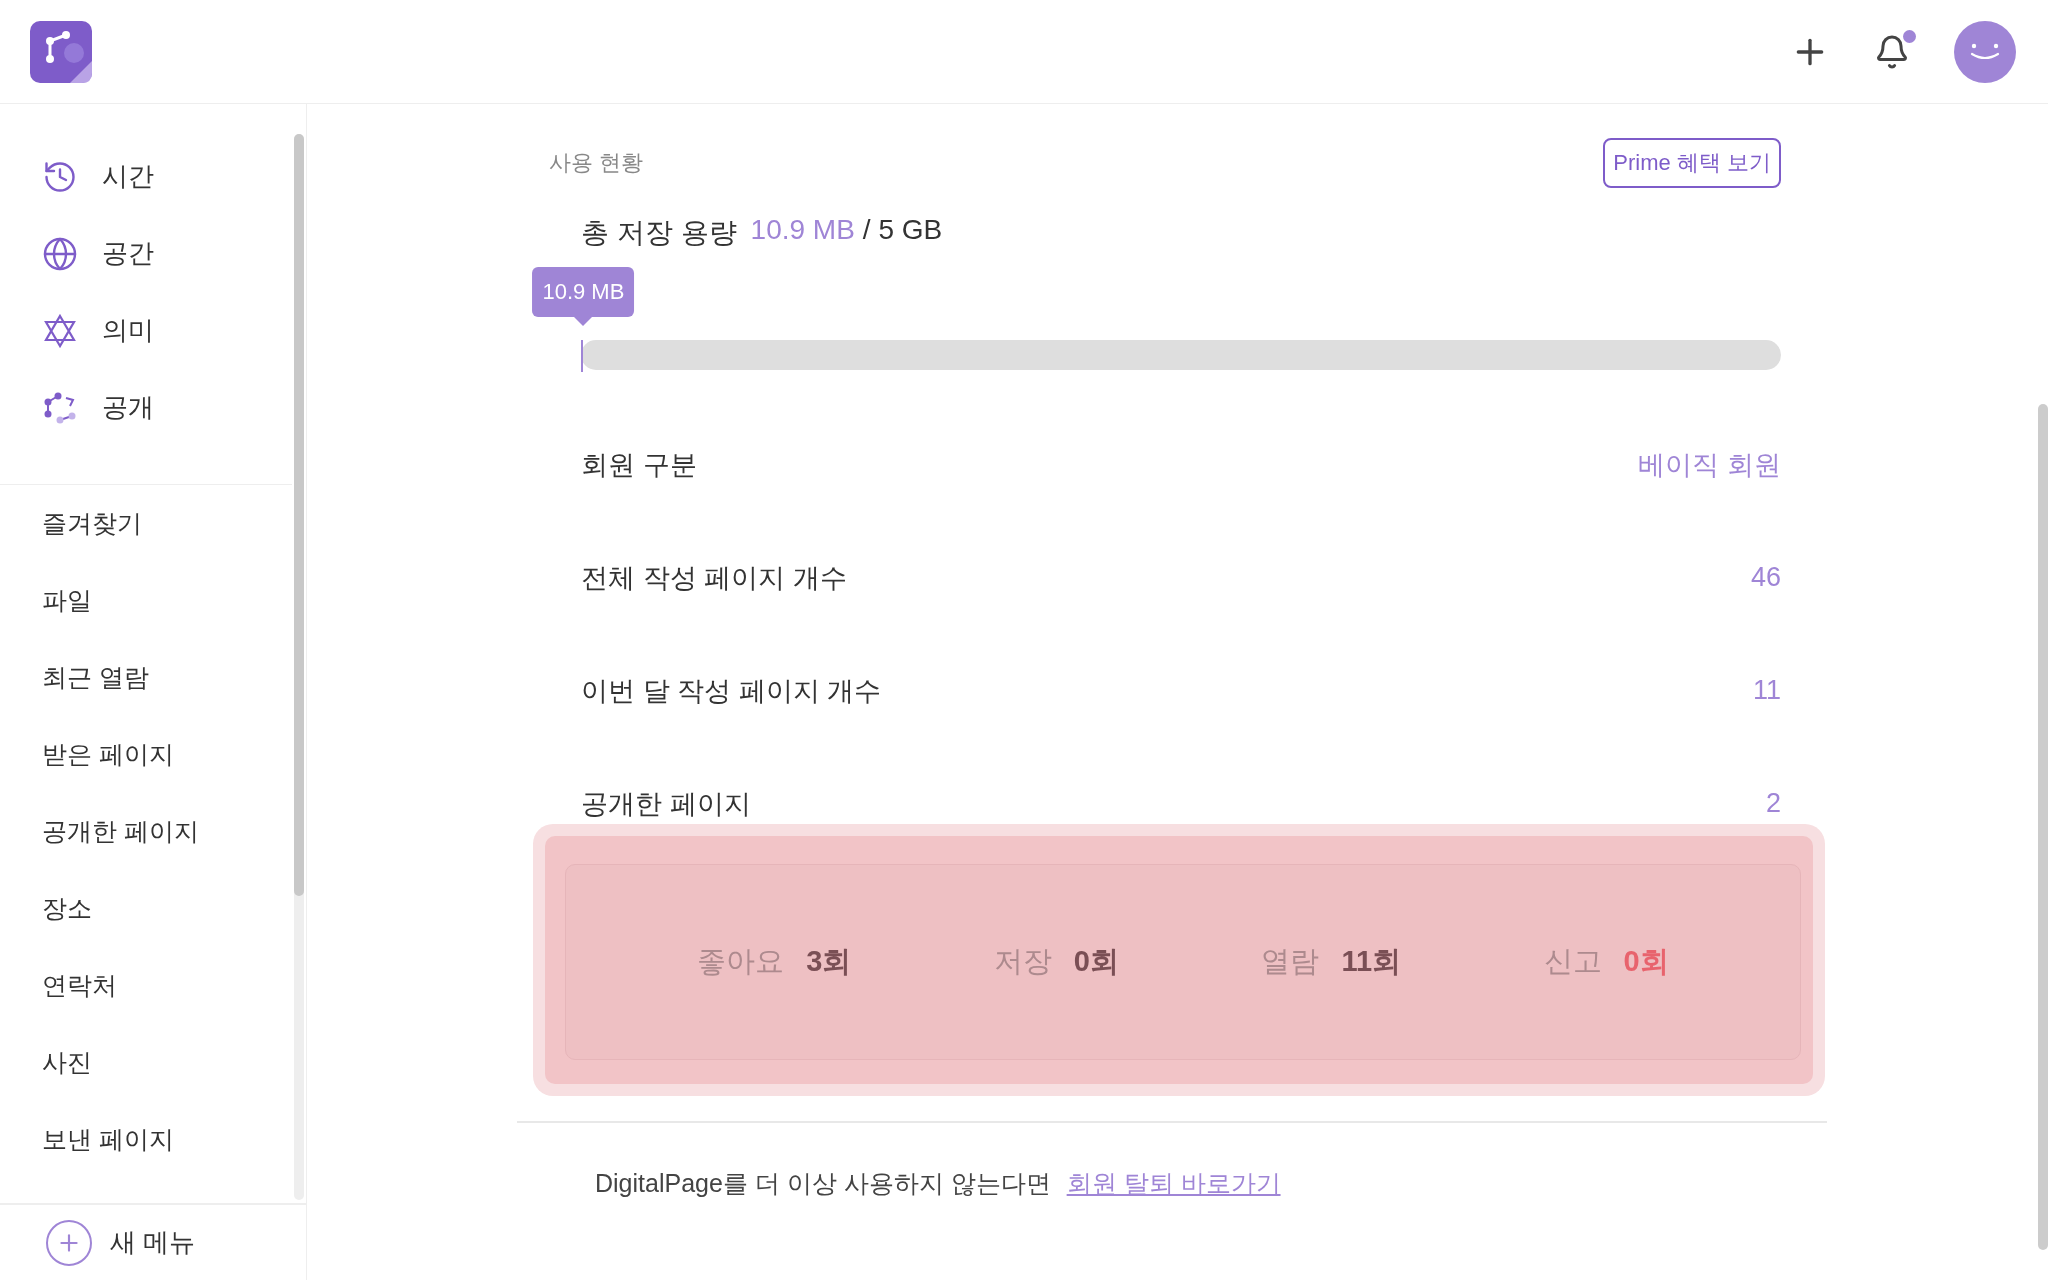 Image resolution: width=2048 pixels, height=1280 pixels. I want to click on storage-used: 10.9 MB, so click(802, 230).